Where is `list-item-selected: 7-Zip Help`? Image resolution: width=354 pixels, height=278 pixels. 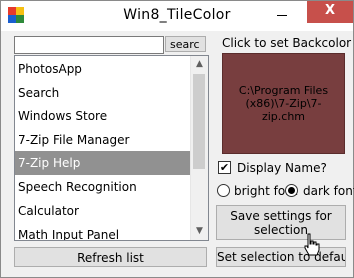 list-item-selected: 7-Zip Help is located at coordinates (104, 163).